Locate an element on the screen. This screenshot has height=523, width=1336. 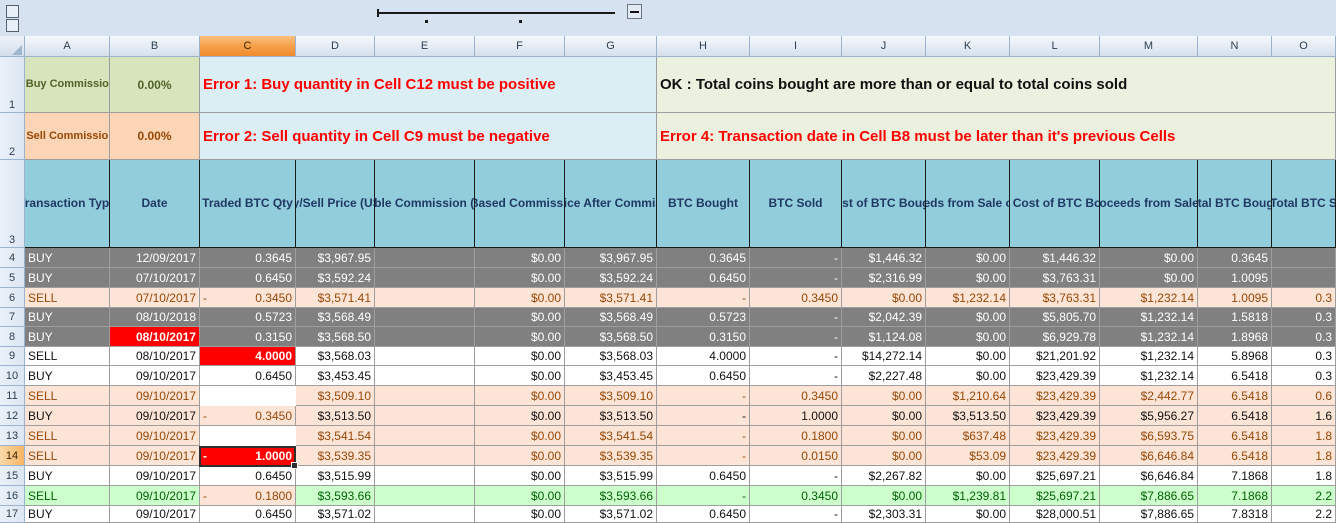
cell-total-btc-bought-row-4: 0.3645 is located at coordinates (1235, 258).